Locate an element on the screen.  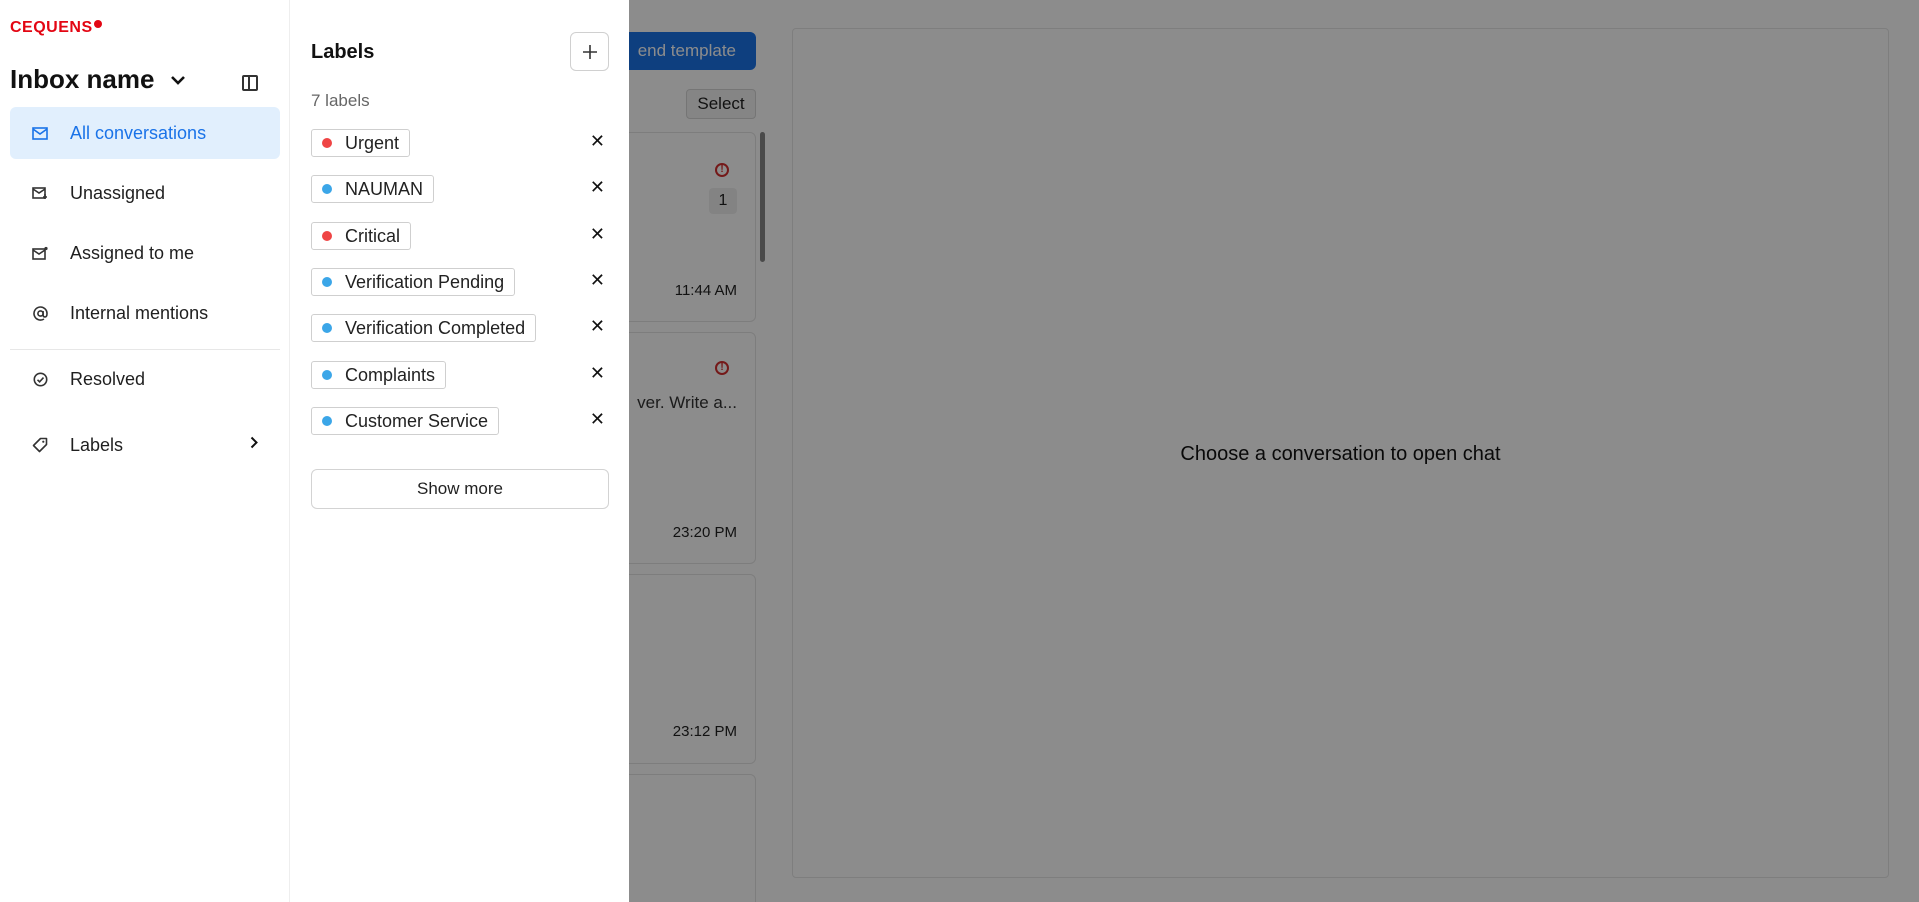
label-chip: Verification Pending is located at coordinates (413, 282).